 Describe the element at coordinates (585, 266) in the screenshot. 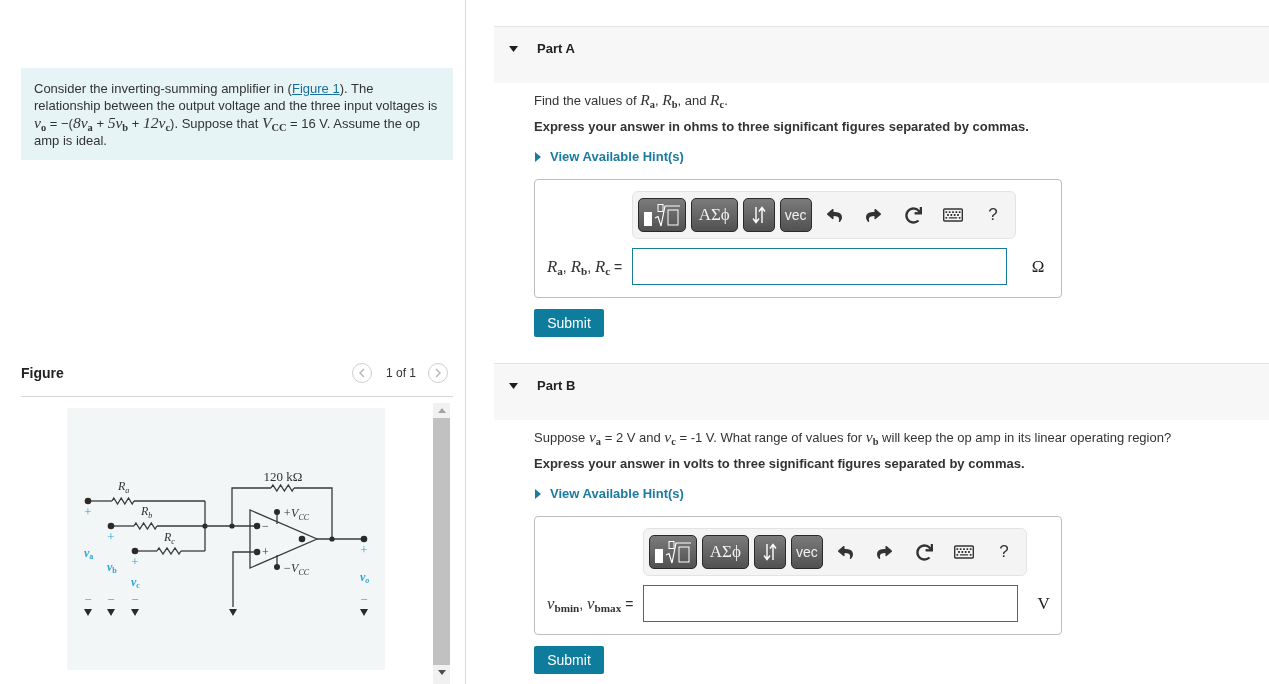

I see `answer-label: R$_{a}$, R$_{b}$, R$_{c}$ =` at that location.